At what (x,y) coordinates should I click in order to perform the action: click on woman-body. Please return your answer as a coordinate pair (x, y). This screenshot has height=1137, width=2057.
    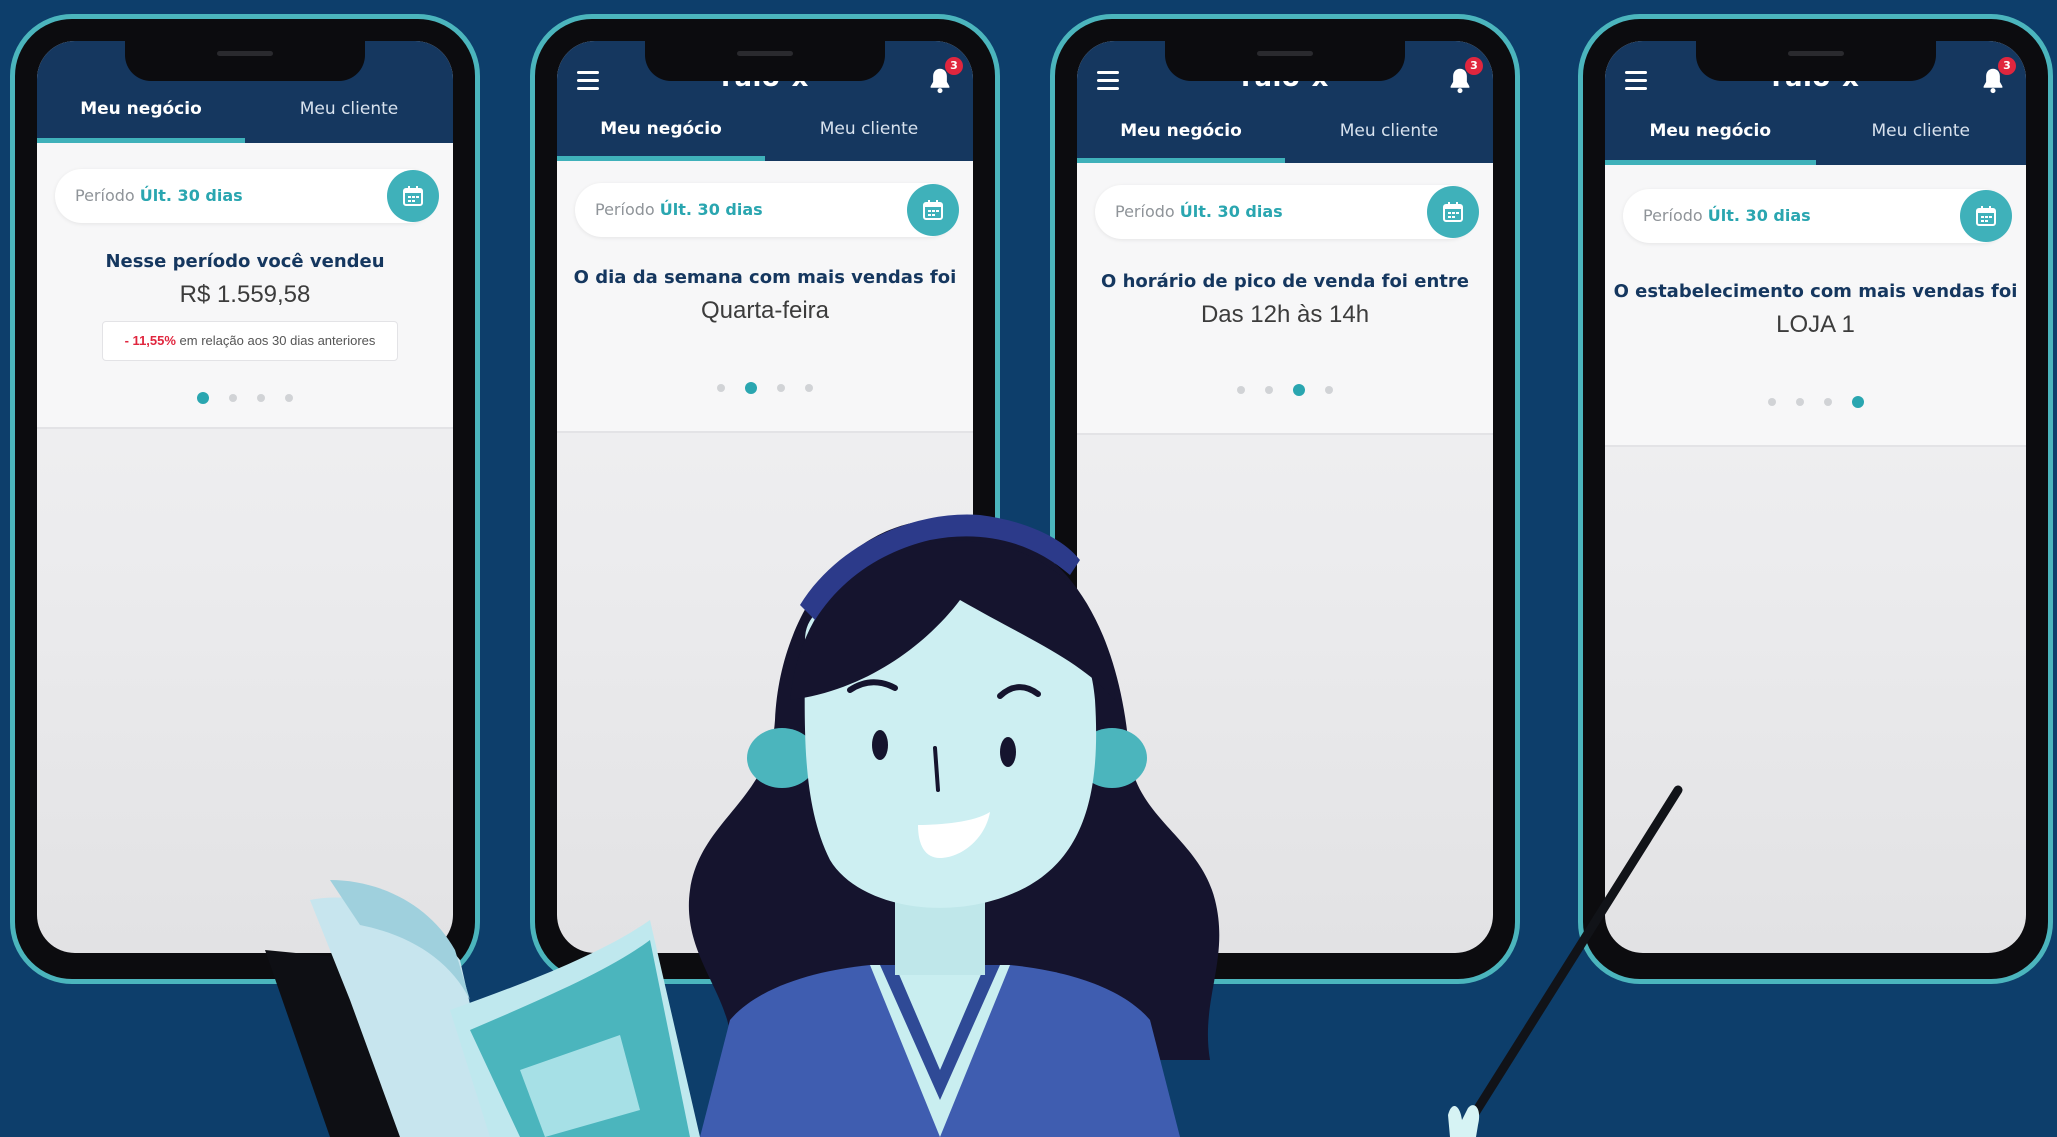
    Looking at the image, I should click on (940, 1051).